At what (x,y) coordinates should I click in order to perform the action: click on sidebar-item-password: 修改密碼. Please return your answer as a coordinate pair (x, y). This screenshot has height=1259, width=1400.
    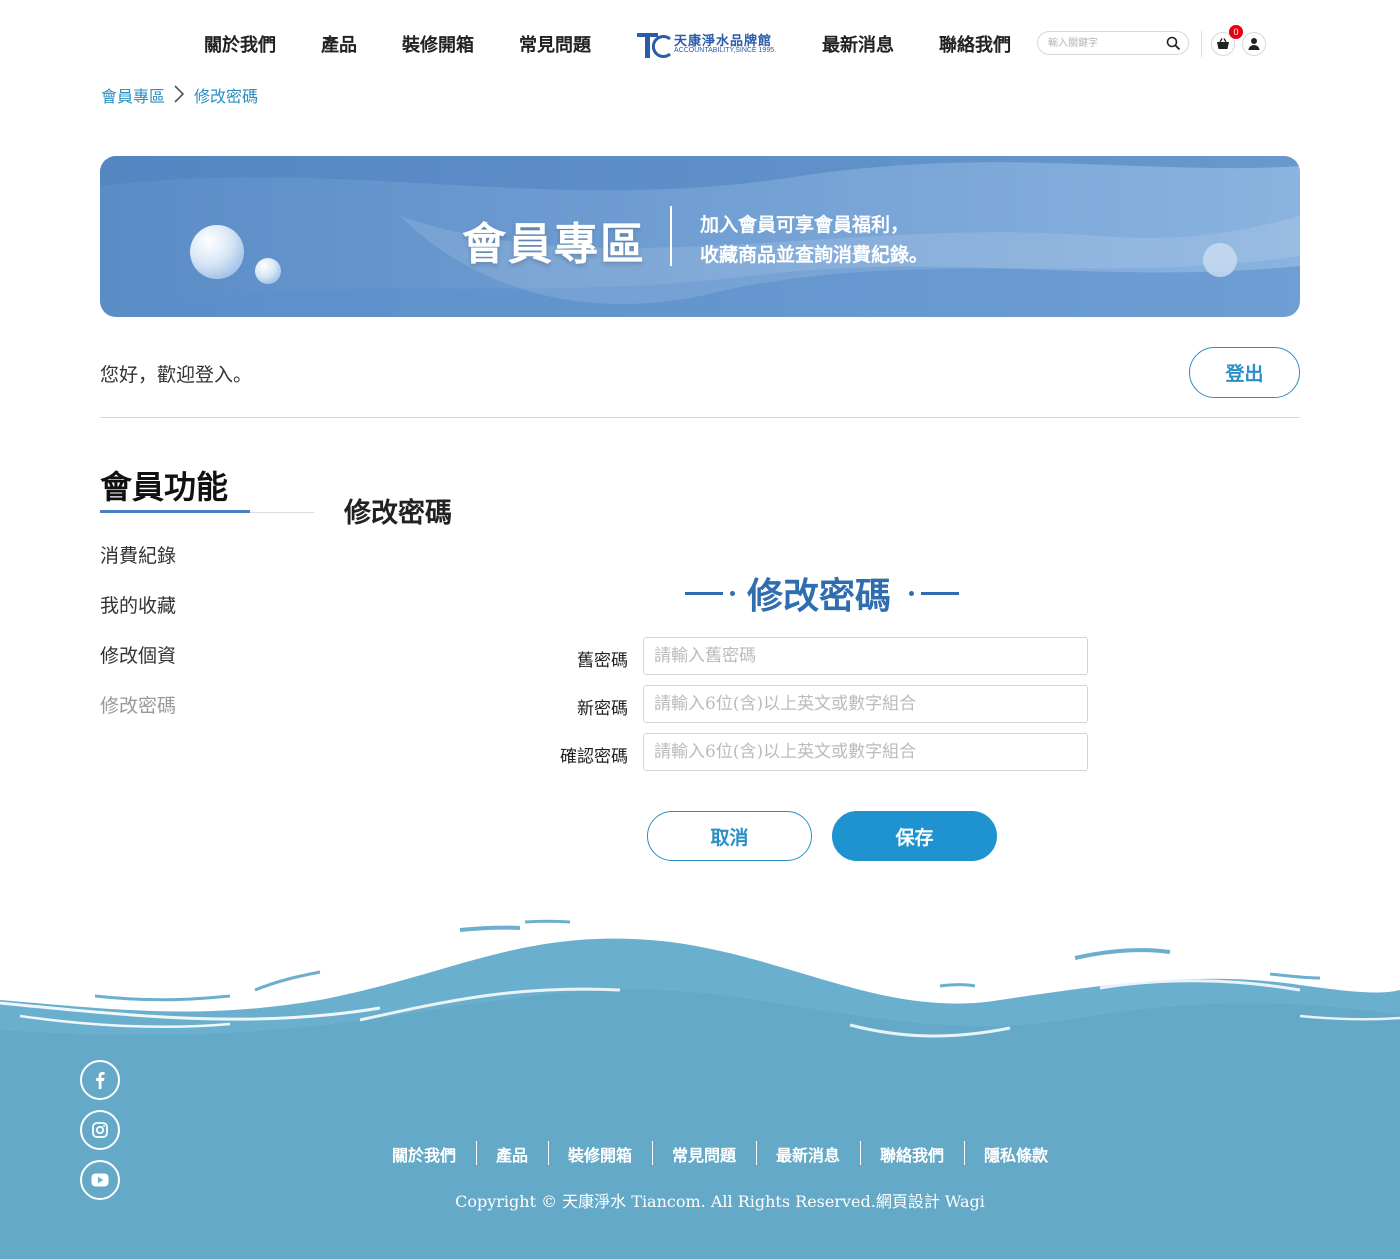
    Looking at the image, I should click on (138, 704).